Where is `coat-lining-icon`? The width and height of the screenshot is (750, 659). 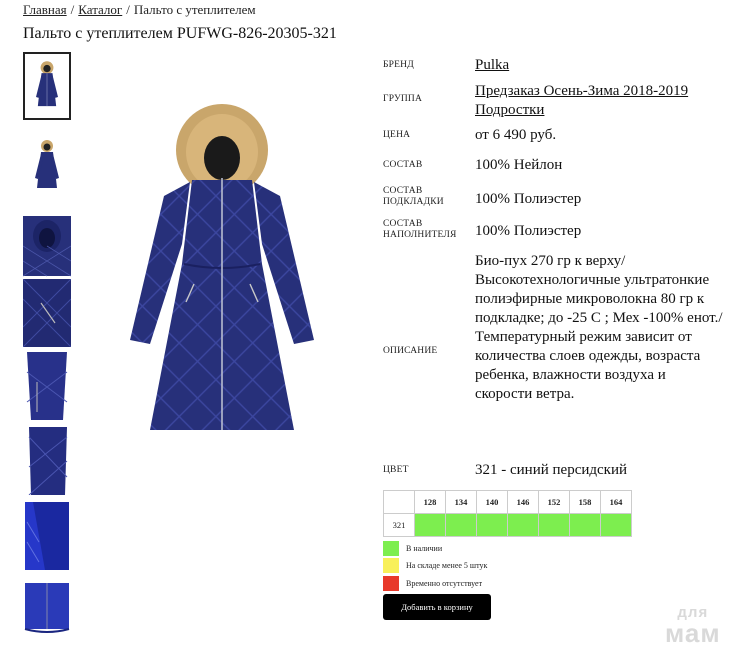 coat-lining-icon is located at coordinates (47, 536).